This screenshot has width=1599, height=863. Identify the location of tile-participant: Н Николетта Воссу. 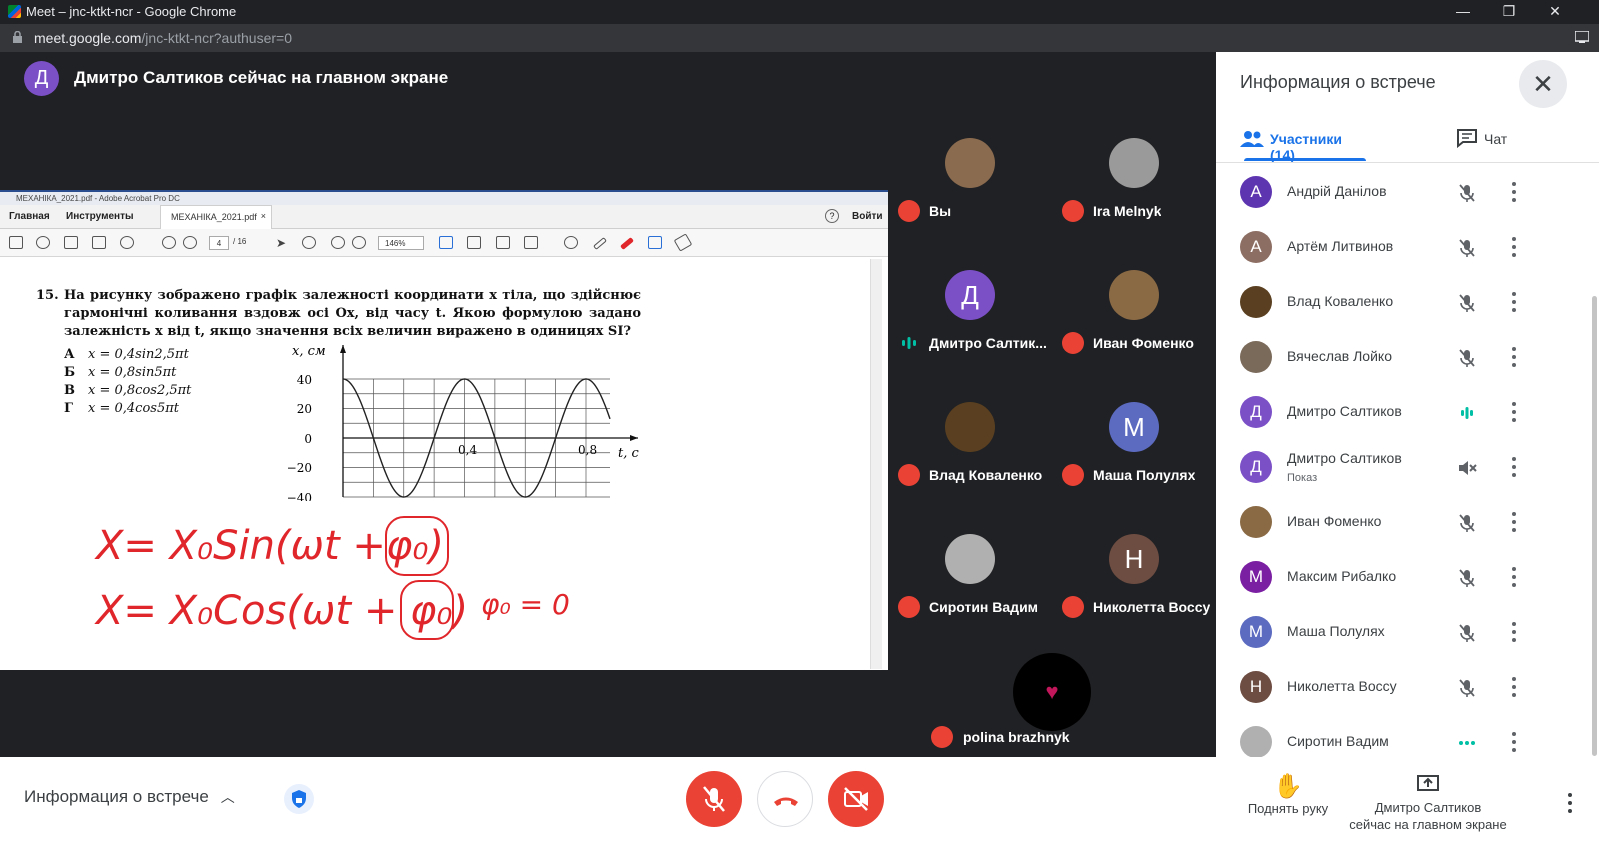
(1134, 560).